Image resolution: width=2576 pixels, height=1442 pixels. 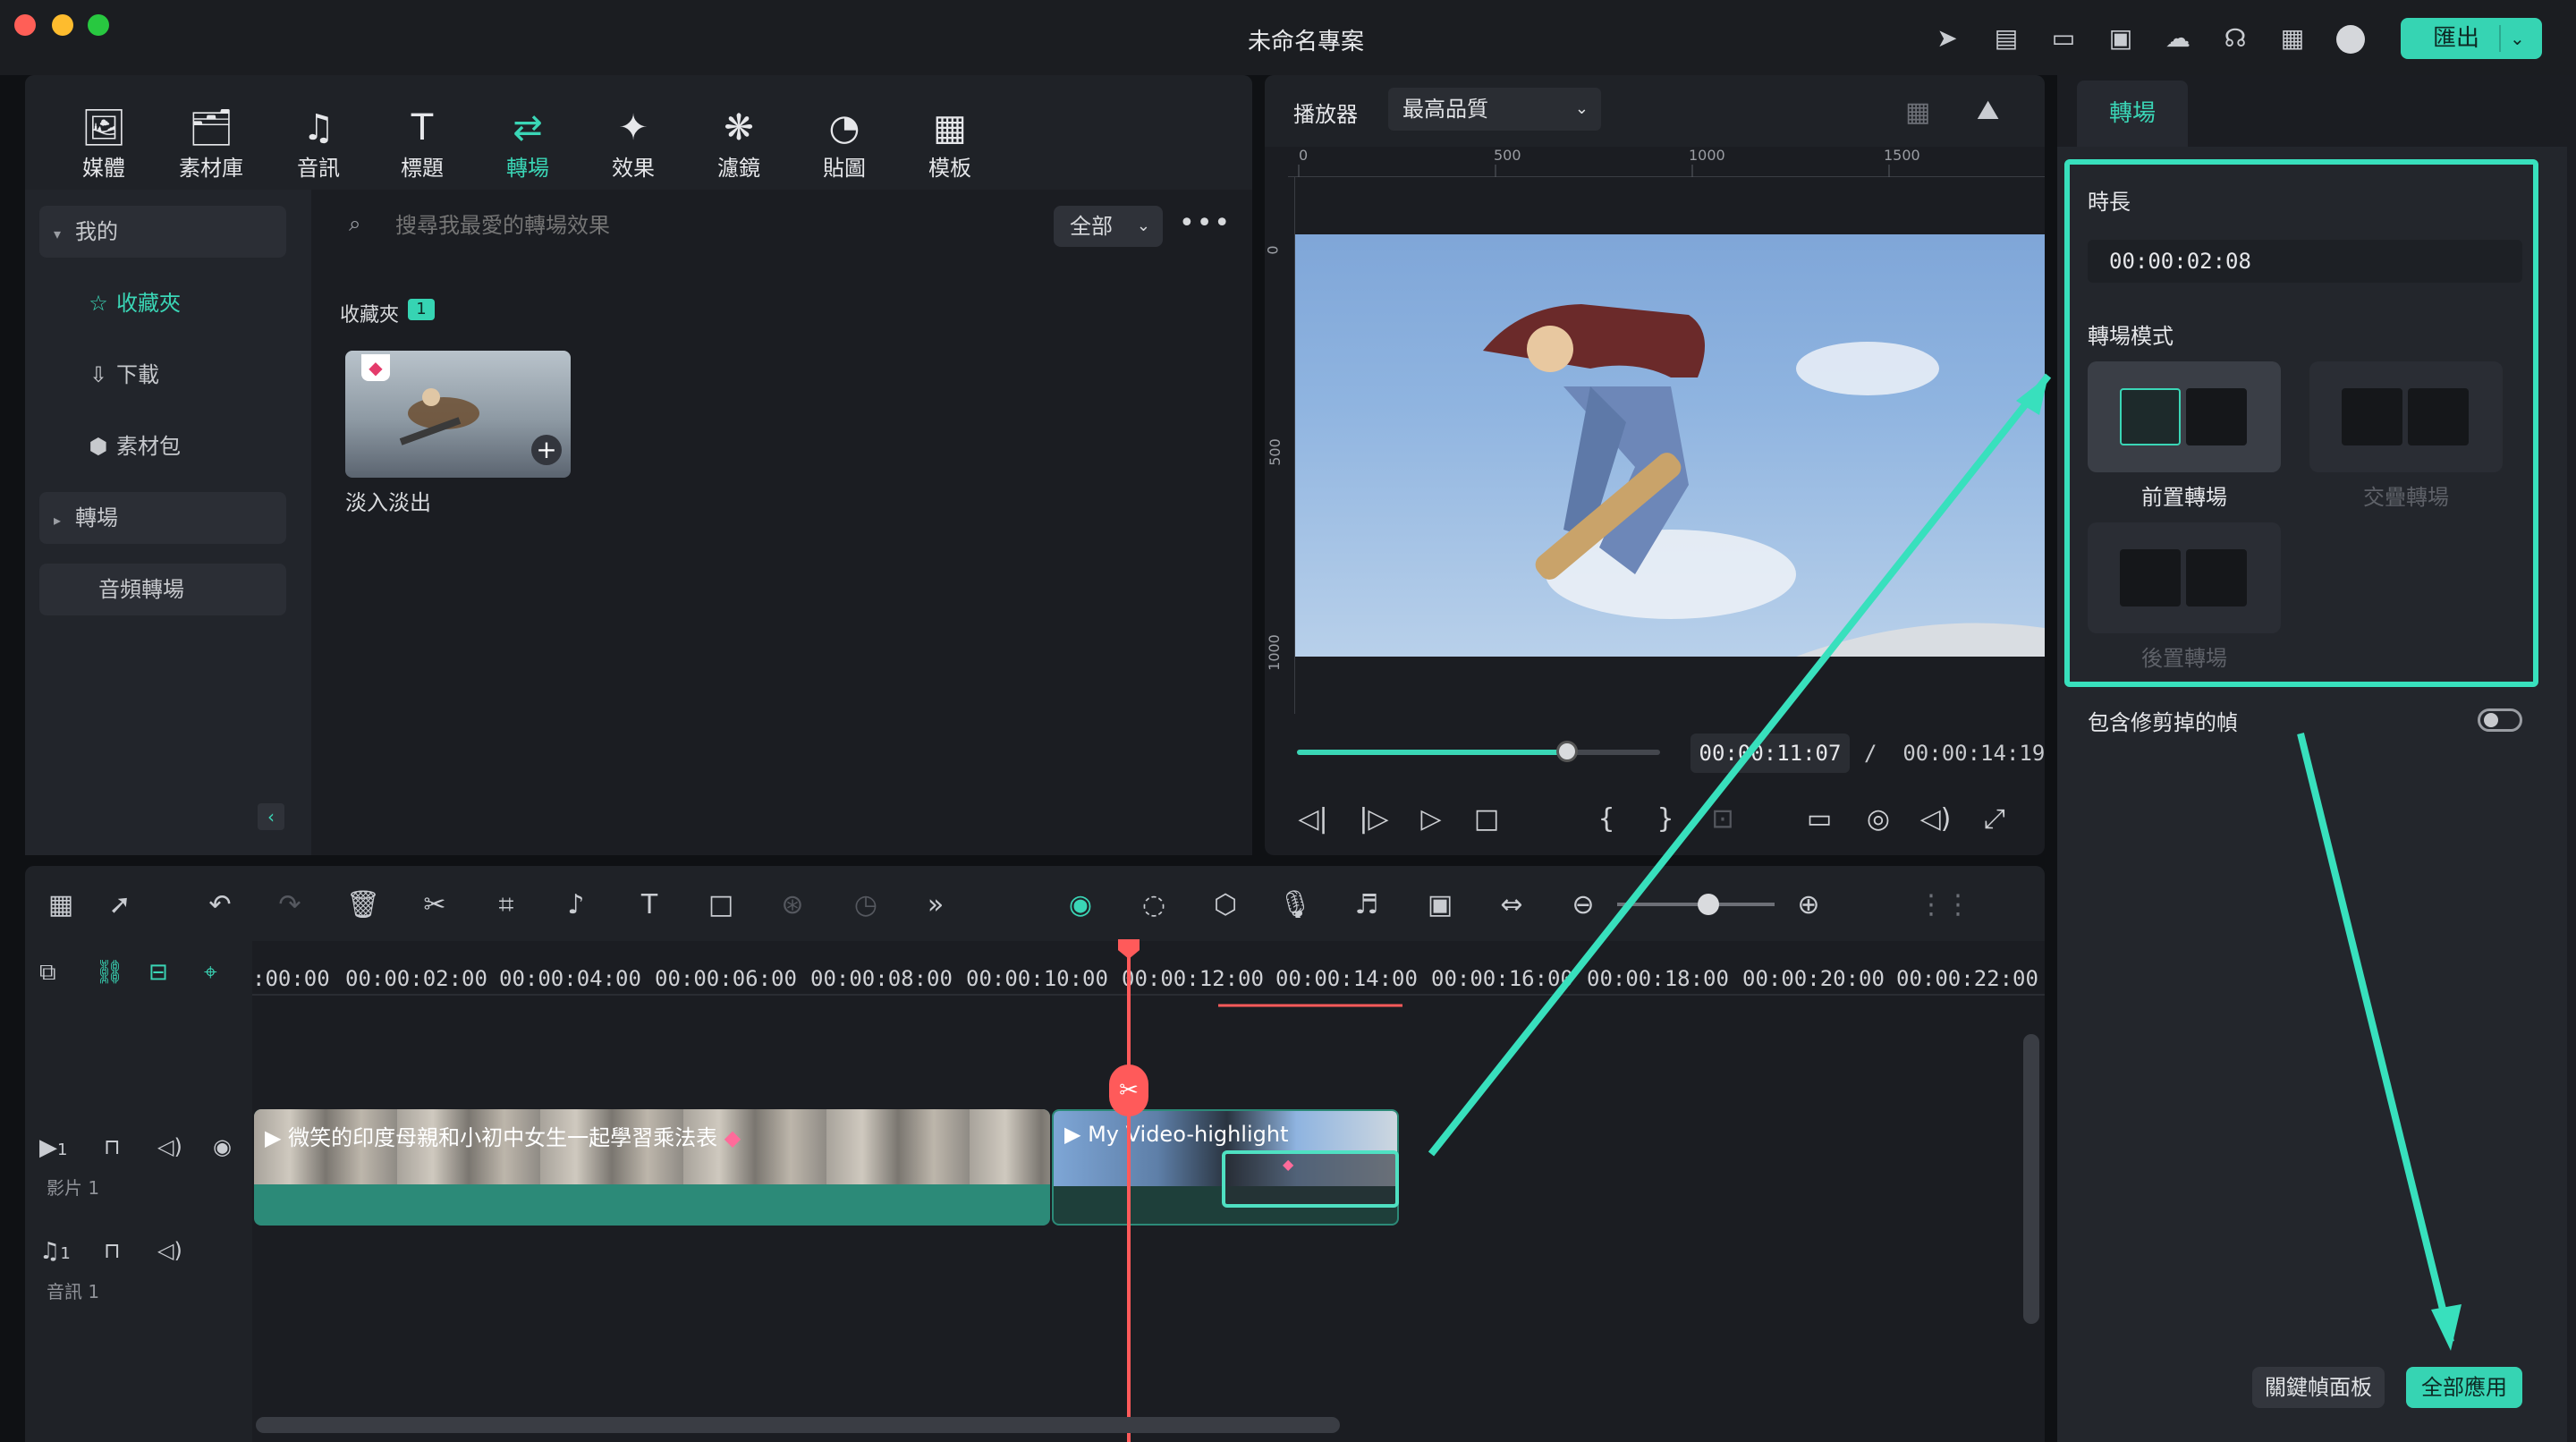 I want to click on favorites-count-badge: 1, so click(x=421, y=309).